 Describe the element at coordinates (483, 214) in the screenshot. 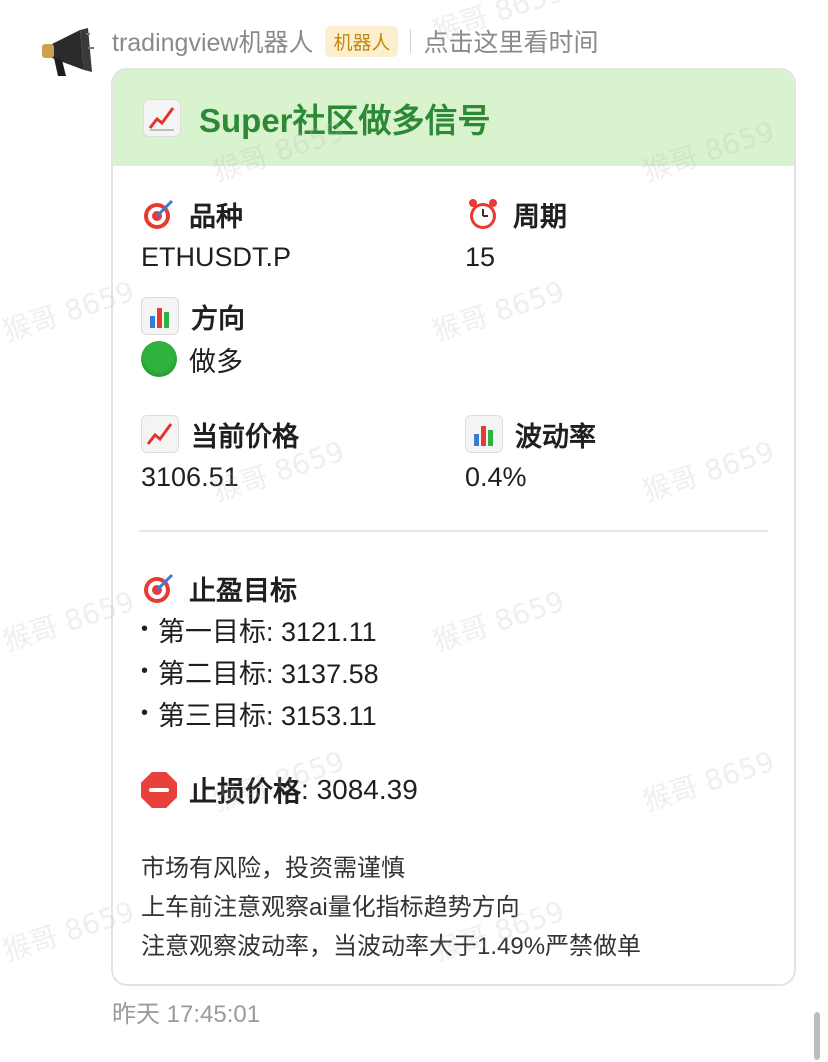

I see `alarm-clock-icon` at that location.